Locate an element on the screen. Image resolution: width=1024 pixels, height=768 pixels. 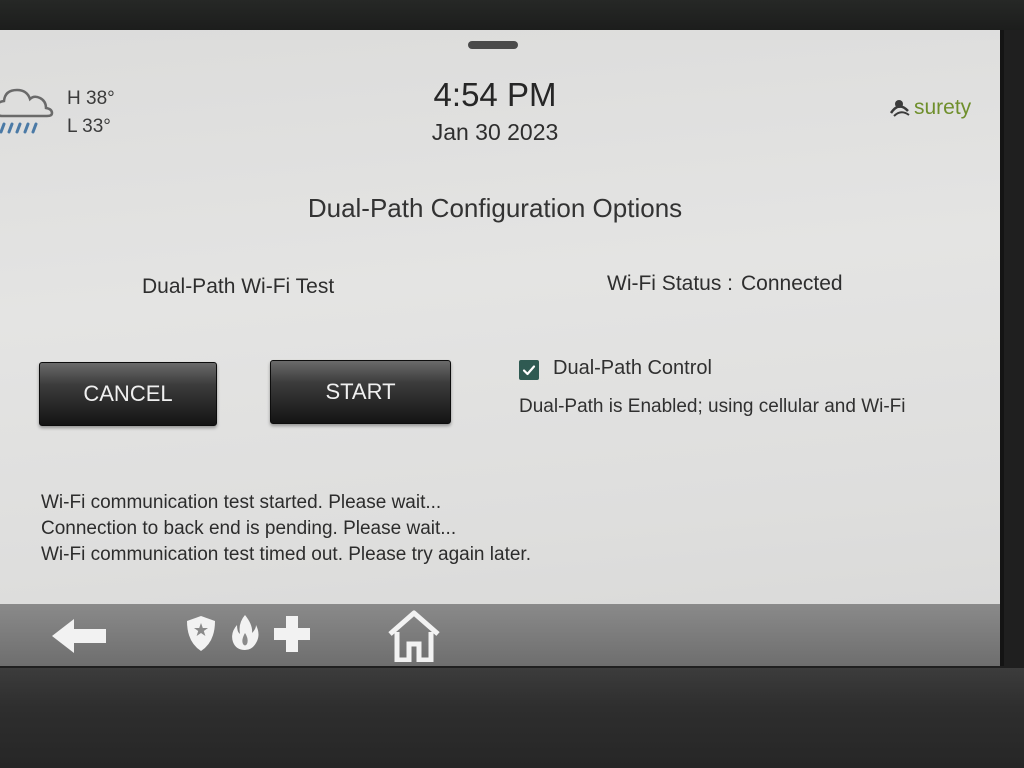
start-button: START is located at coordinates (360, 392).